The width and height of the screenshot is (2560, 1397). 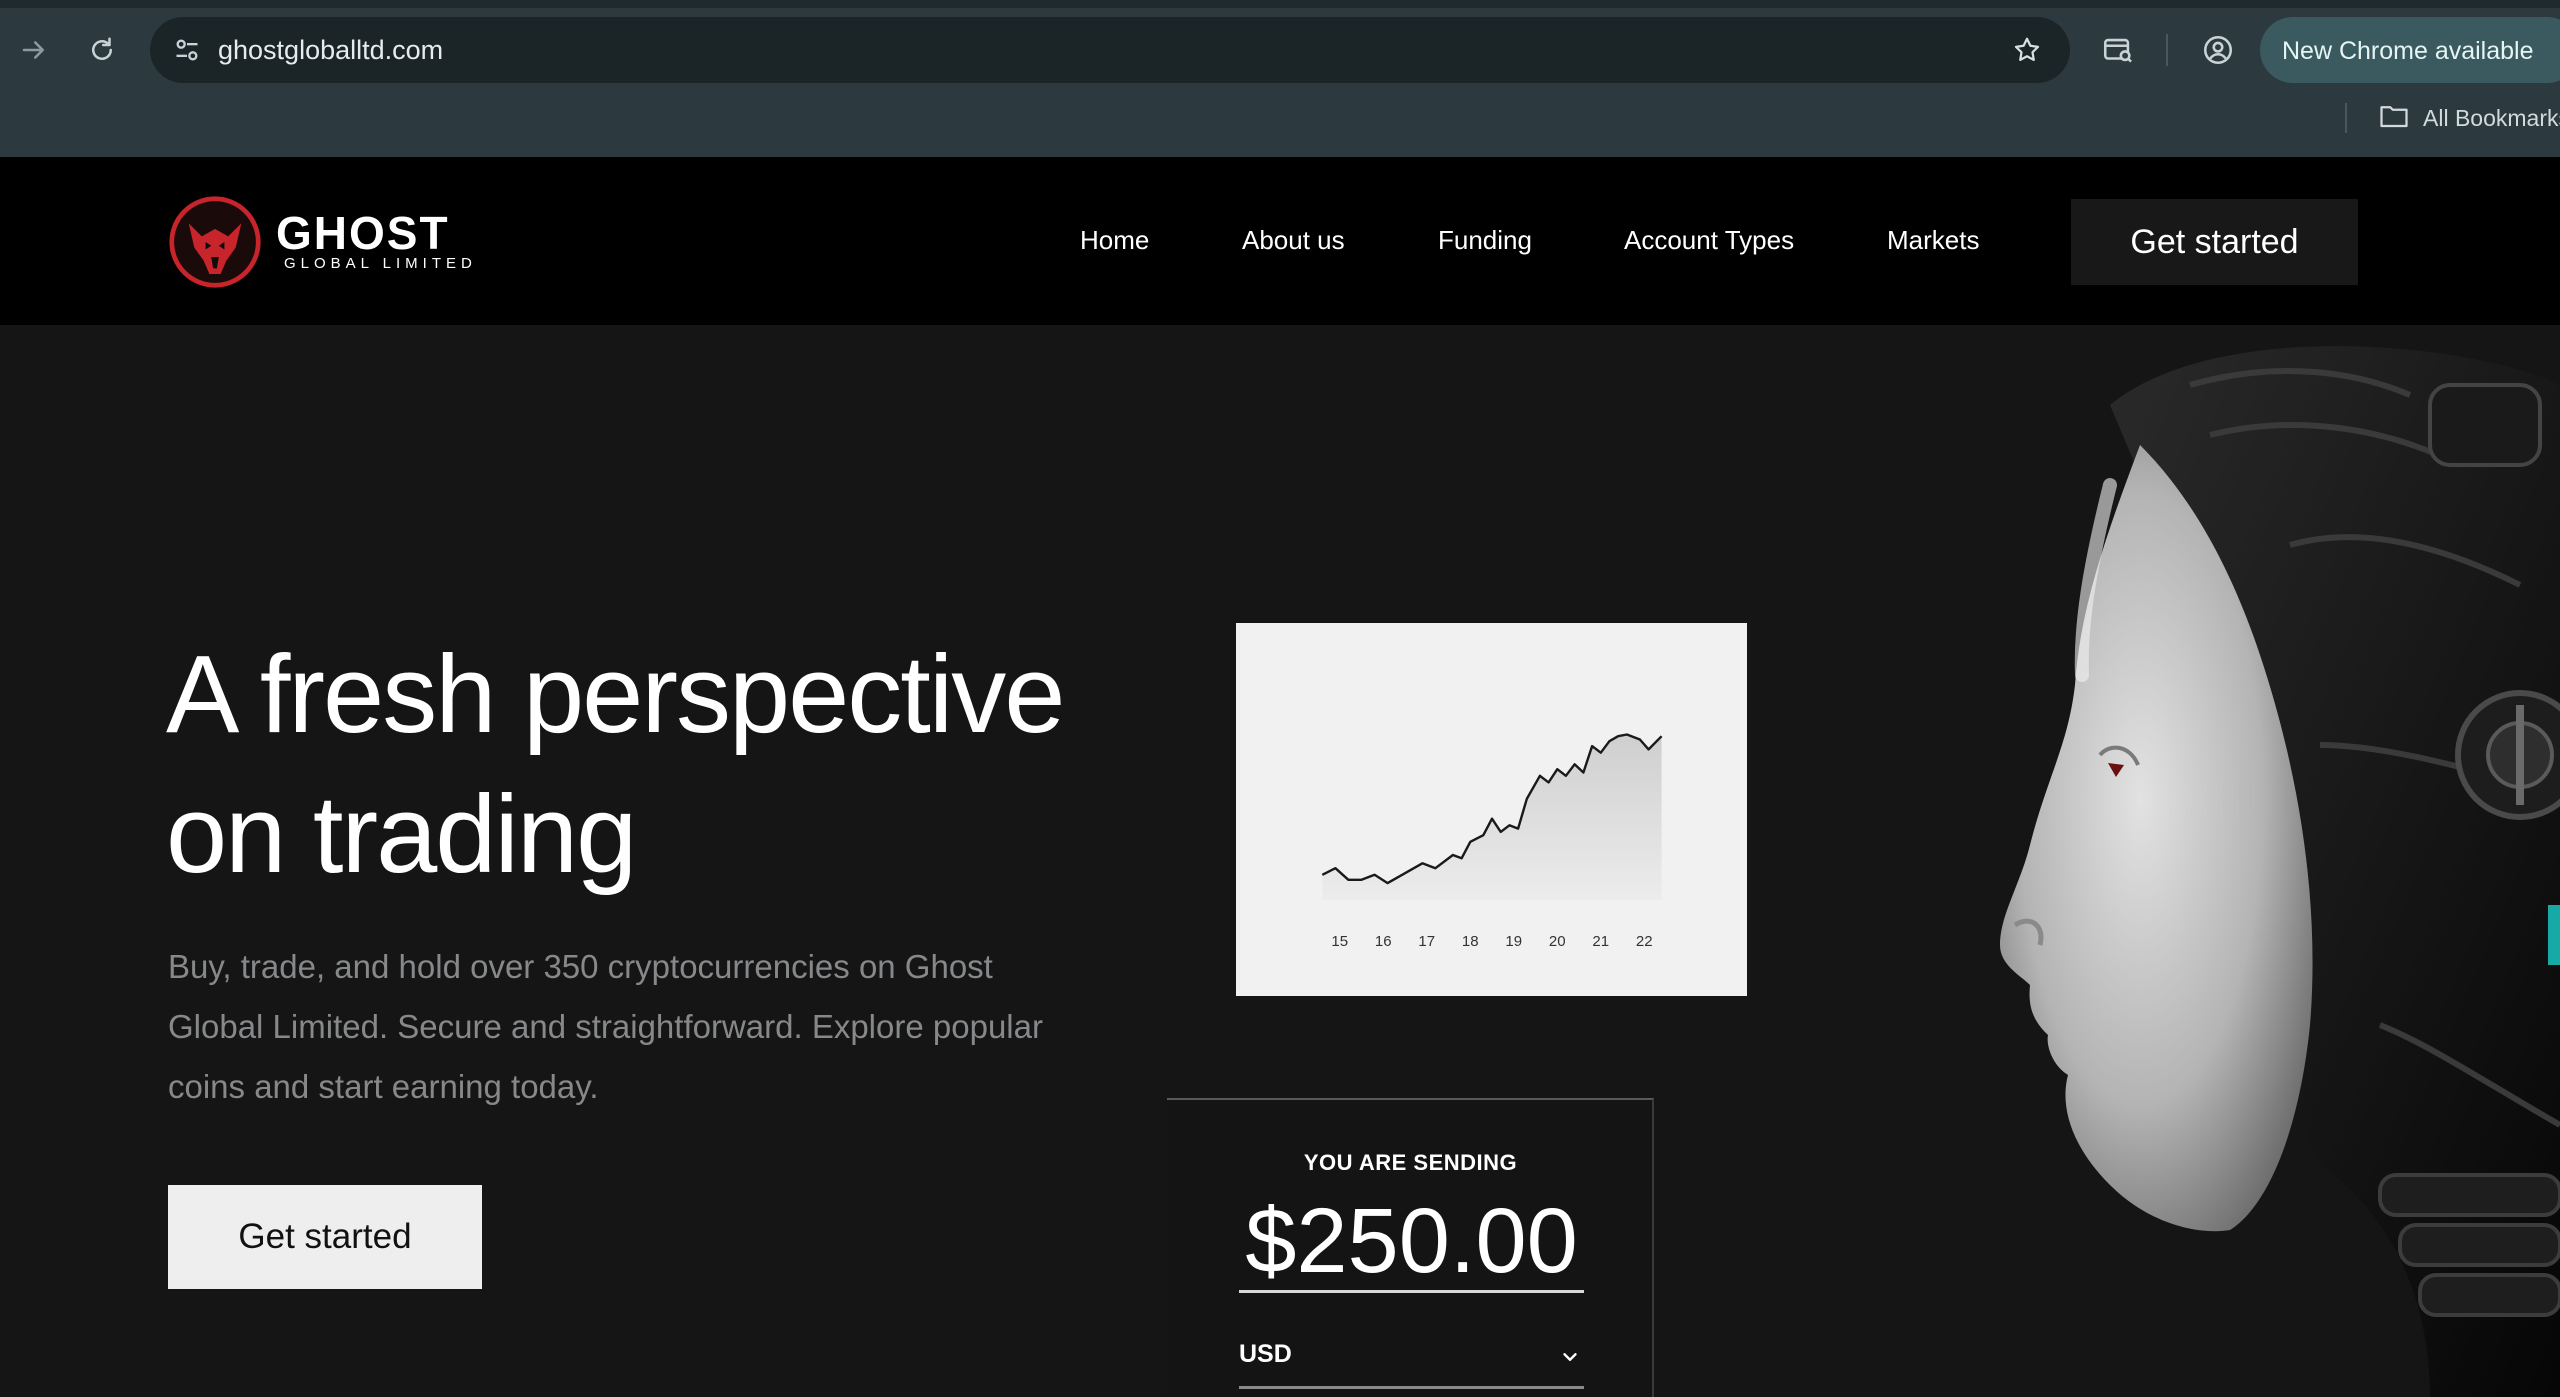 I want to click on chart-x-tick-label: 16, so click(x=1383, y=941).